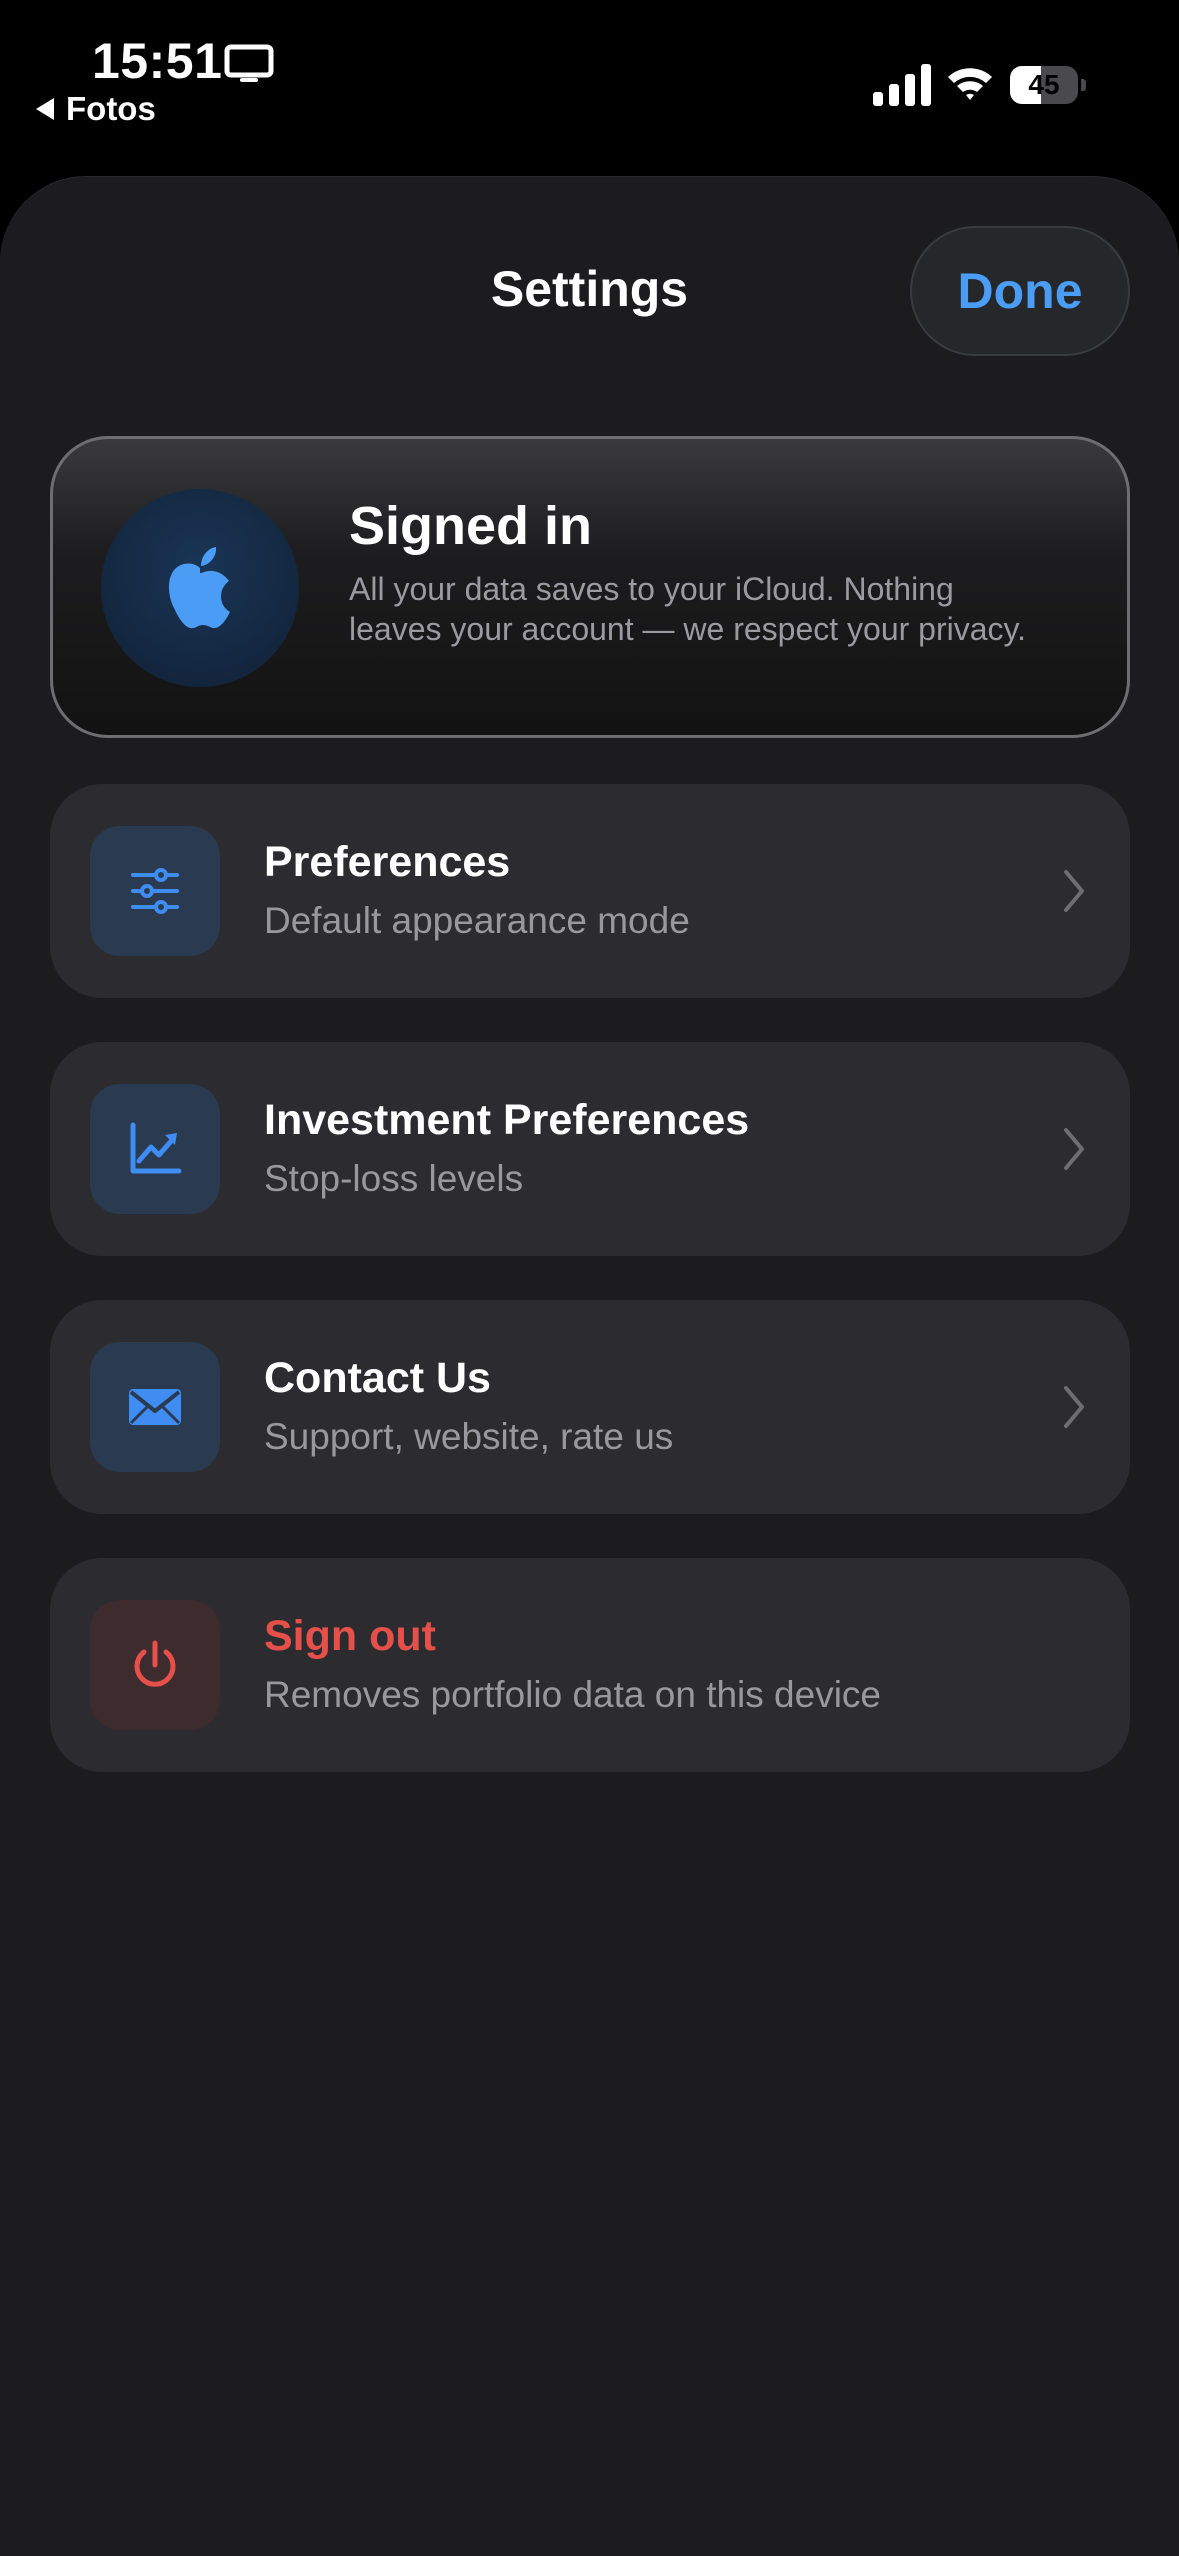 Image resolution: width=1179 pixels, height=2556 pixels. I want to click on investment-preferences-title: Investment Preferences, so click(507, 1120).